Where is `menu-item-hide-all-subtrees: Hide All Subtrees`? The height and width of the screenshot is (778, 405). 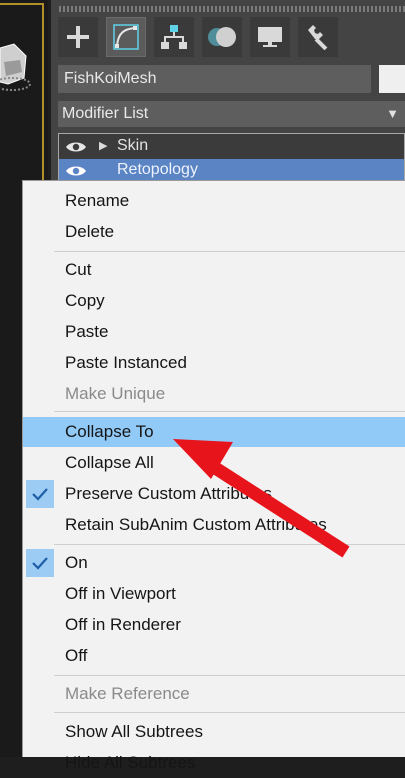
menu-item-hide-all-subtrees: Hide All Subtrees is located at coordinates (214, 763).